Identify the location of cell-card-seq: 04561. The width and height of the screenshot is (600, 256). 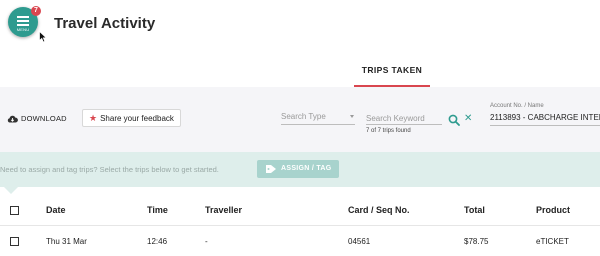
(359, 241).